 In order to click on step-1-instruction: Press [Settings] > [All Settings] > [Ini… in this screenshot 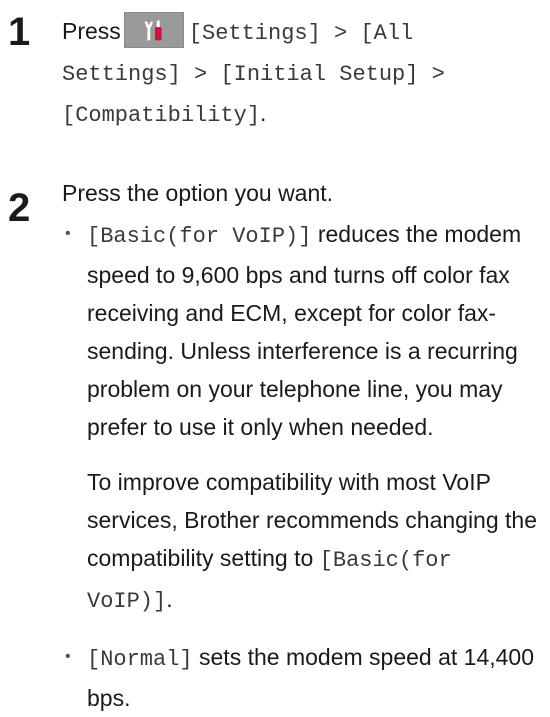, I will do `click(302, 73)`.